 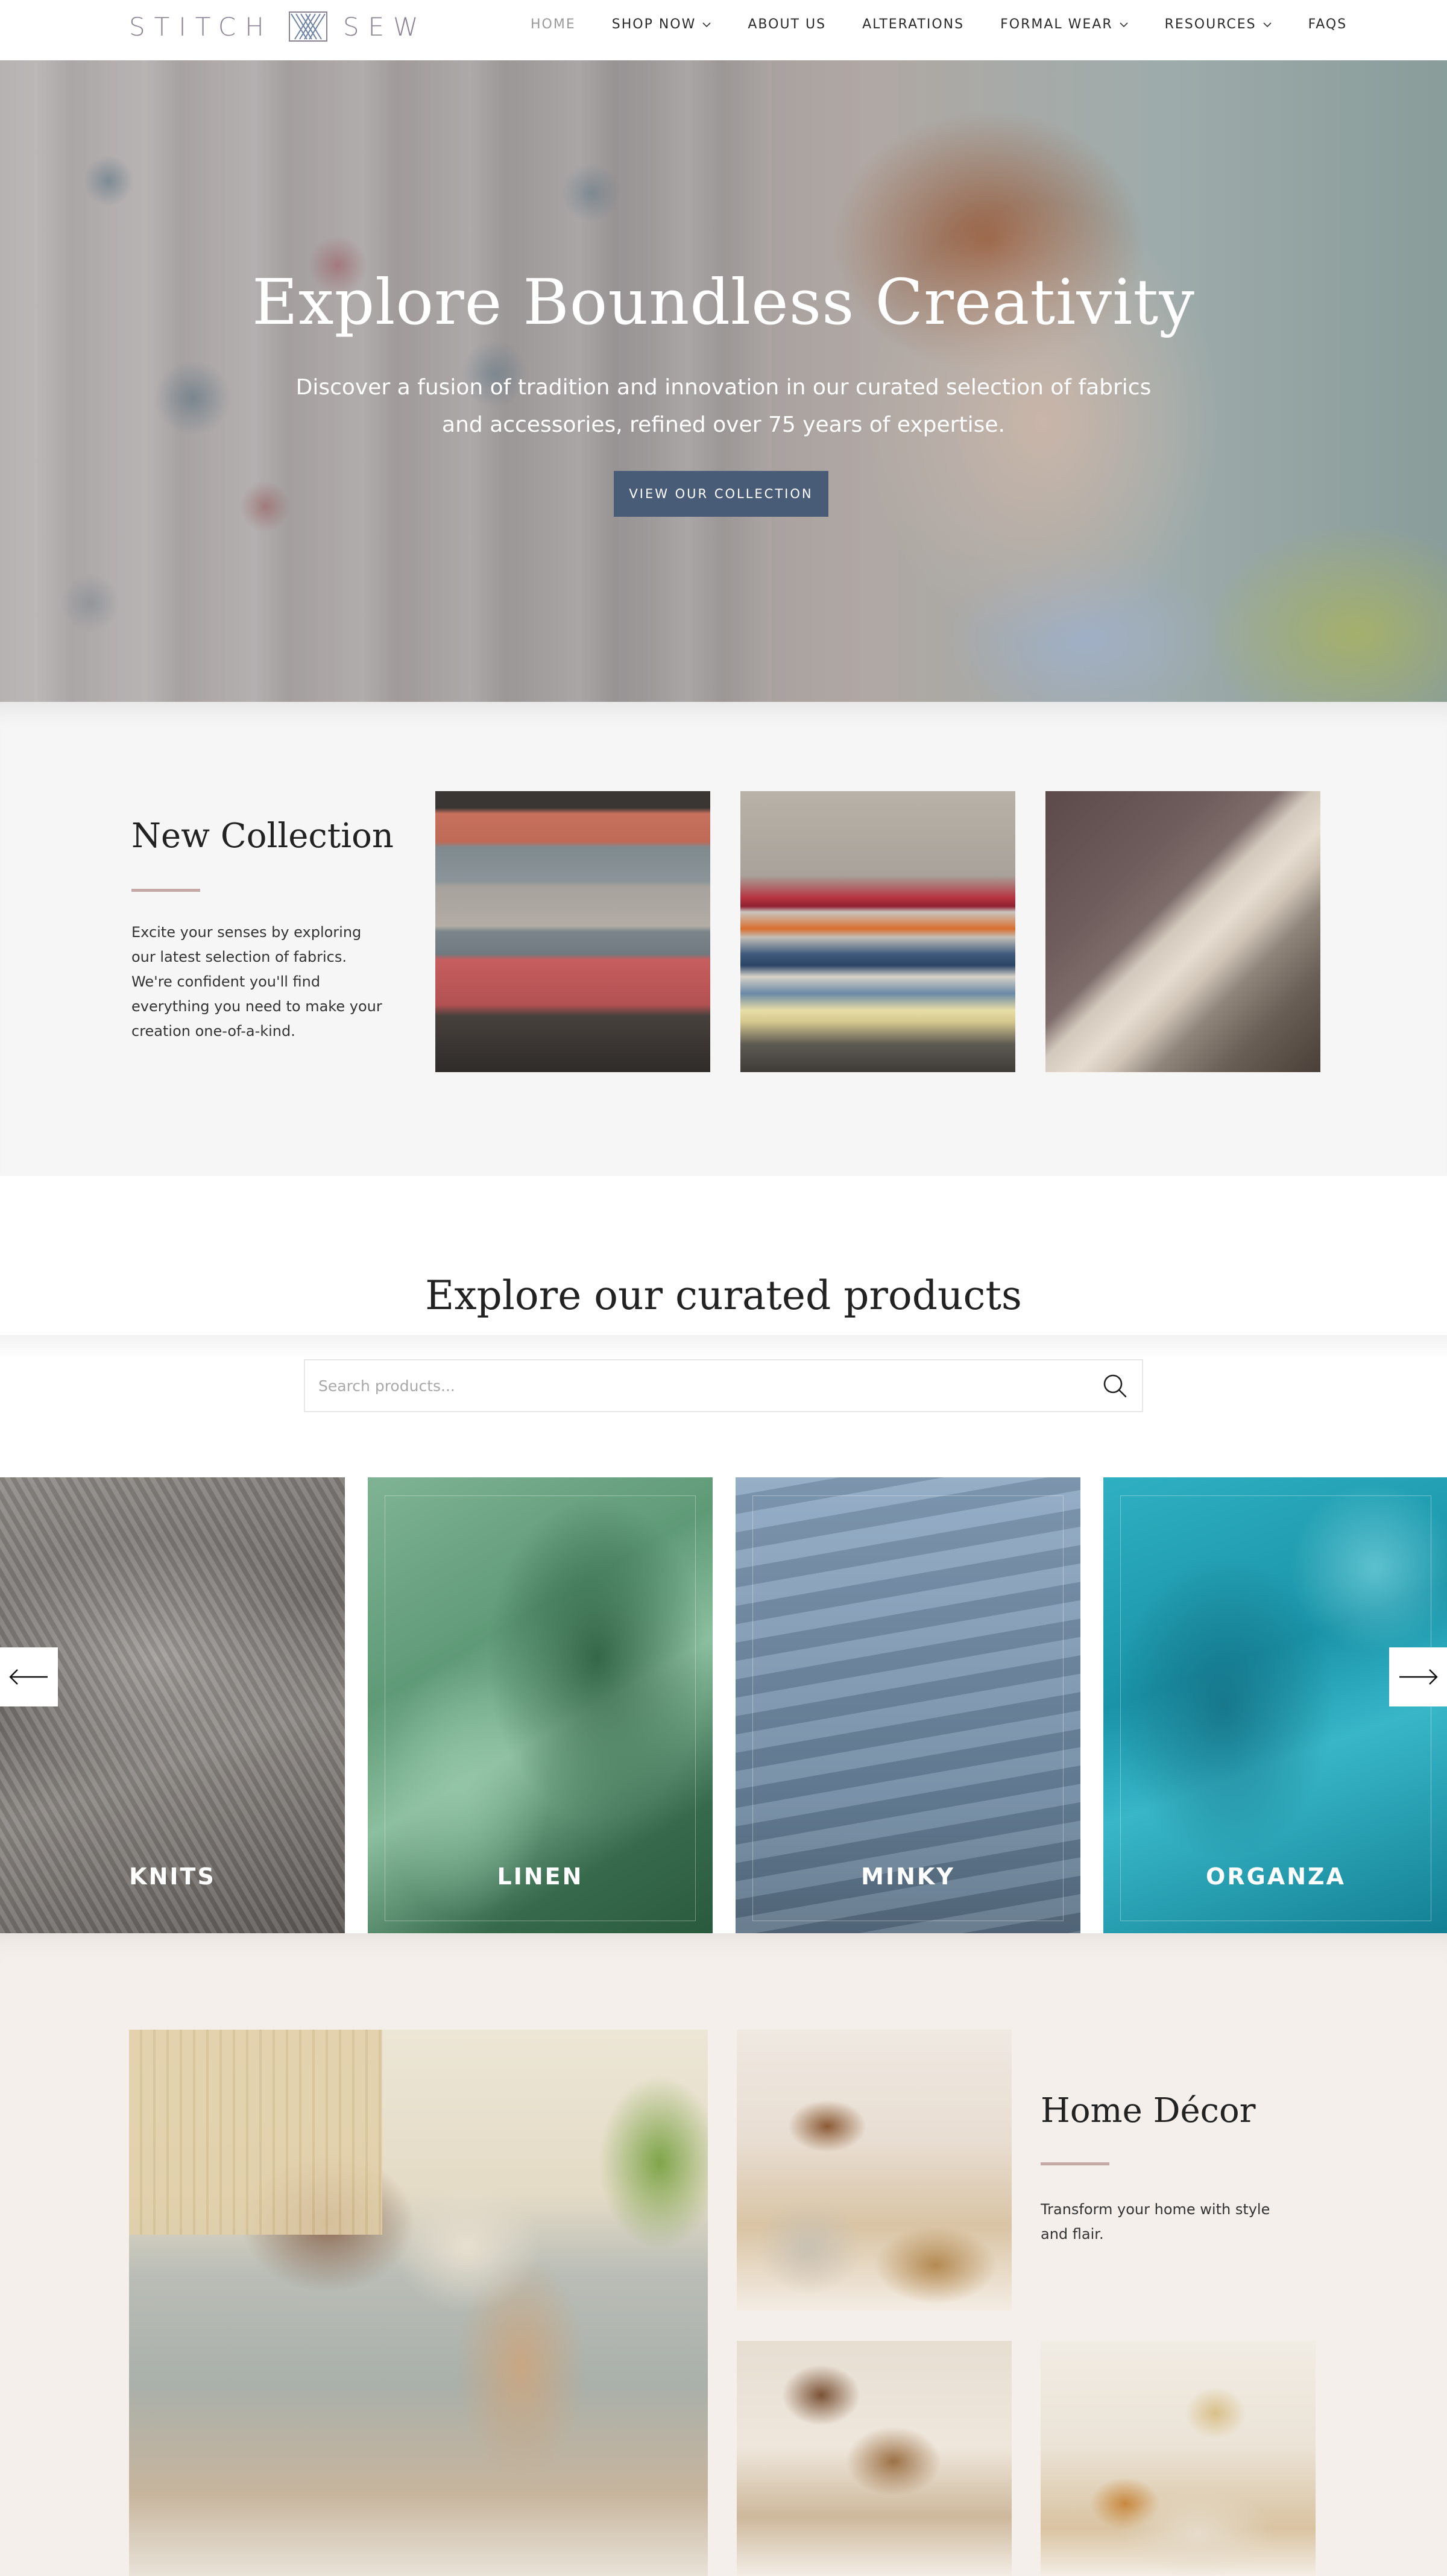 I want to click on nav-about-us: ABOUT US, so click(x=787, y=24).